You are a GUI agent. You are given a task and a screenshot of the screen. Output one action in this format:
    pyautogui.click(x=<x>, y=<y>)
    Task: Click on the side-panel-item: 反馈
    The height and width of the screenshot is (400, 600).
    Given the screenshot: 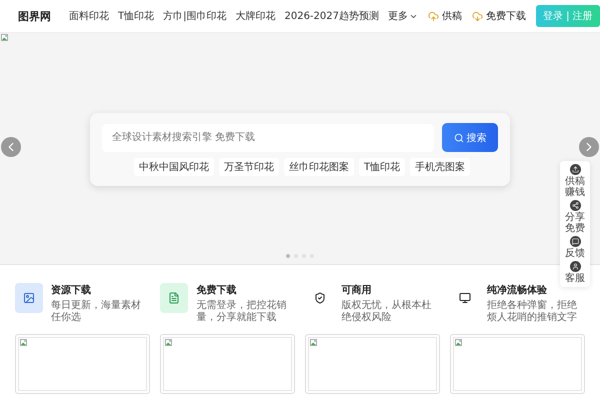 What is the action you would take?
    pyautogui.click(x=575, y=247)
    